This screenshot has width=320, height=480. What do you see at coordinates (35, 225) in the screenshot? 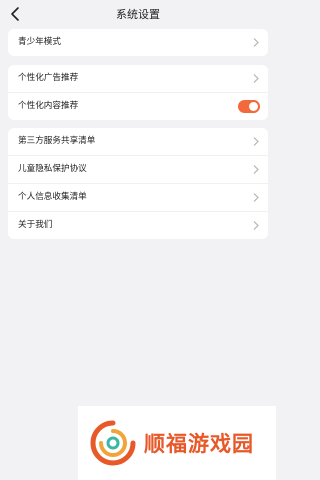
I see `about-us-label: 关于我们` at bounding box center [35, 225].